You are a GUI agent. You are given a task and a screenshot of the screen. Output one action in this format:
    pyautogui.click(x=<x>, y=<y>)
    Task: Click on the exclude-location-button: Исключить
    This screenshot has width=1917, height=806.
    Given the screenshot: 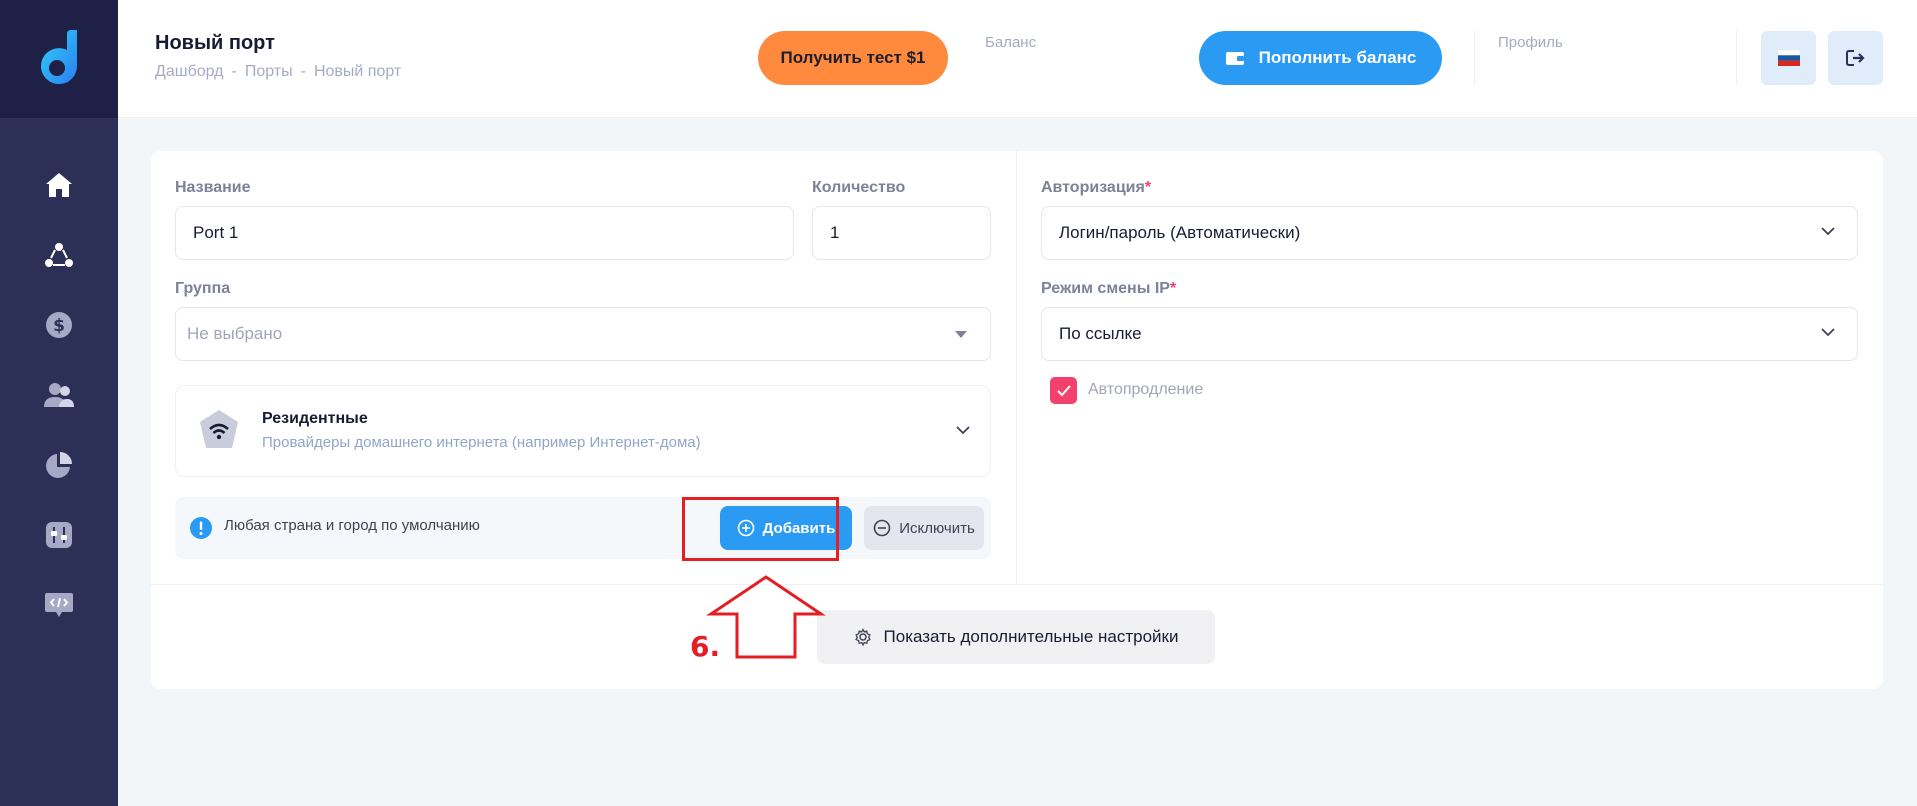 What is the action you would take?
    pyautogui.click(x=924, y=528)
    